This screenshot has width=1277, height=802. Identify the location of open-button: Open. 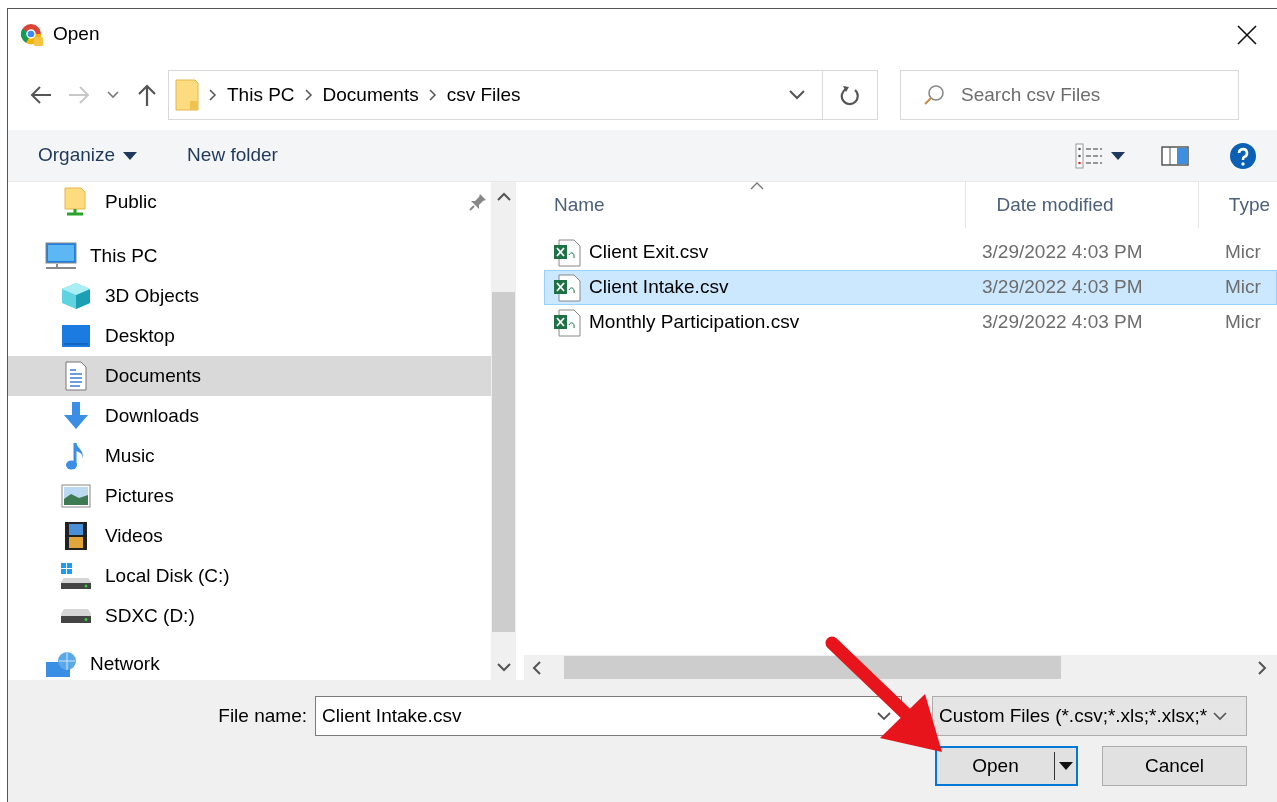
(1006, 766).